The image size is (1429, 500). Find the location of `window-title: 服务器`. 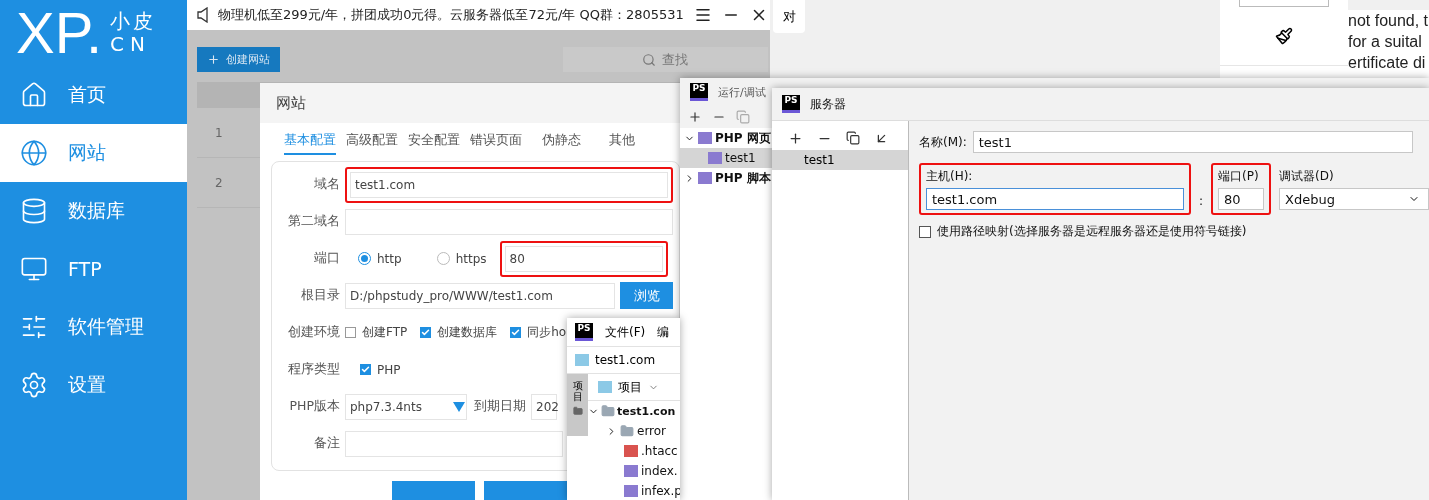

window-title: 服务器 is located at coordinates (828, 104).